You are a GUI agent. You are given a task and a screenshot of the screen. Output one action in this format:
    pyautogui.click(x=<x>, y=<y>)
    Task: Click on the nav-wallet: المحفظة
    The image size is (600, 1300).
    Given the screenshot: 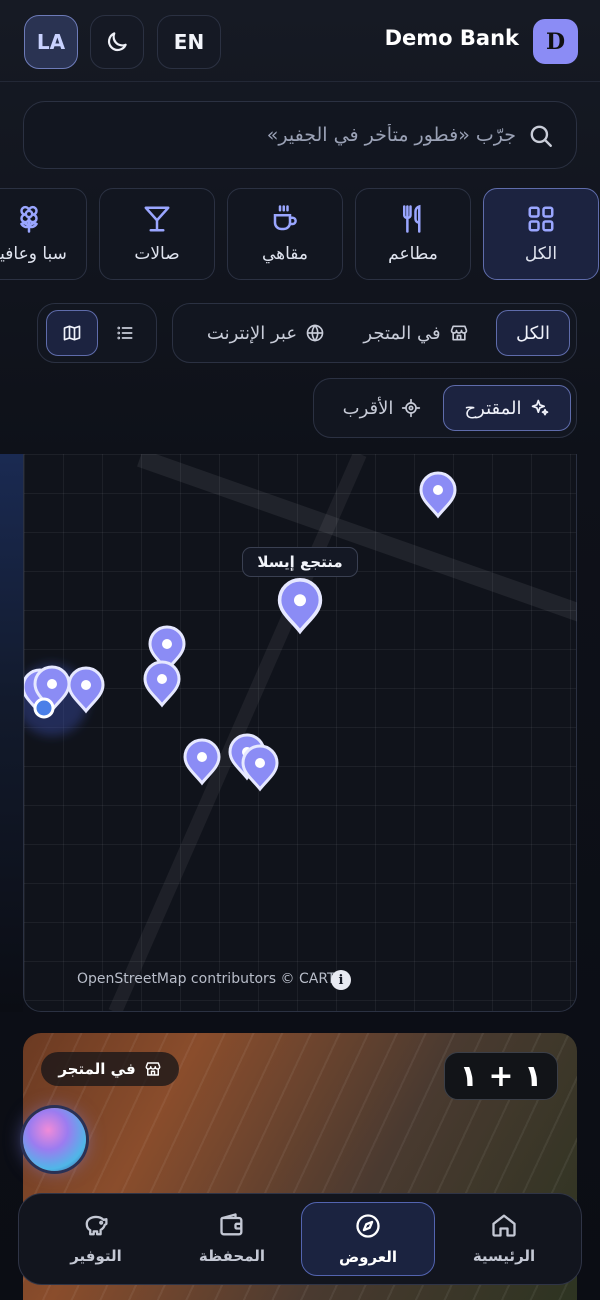 What is the action you would take?
    pyautogui.click(x=232, y=1239)
    